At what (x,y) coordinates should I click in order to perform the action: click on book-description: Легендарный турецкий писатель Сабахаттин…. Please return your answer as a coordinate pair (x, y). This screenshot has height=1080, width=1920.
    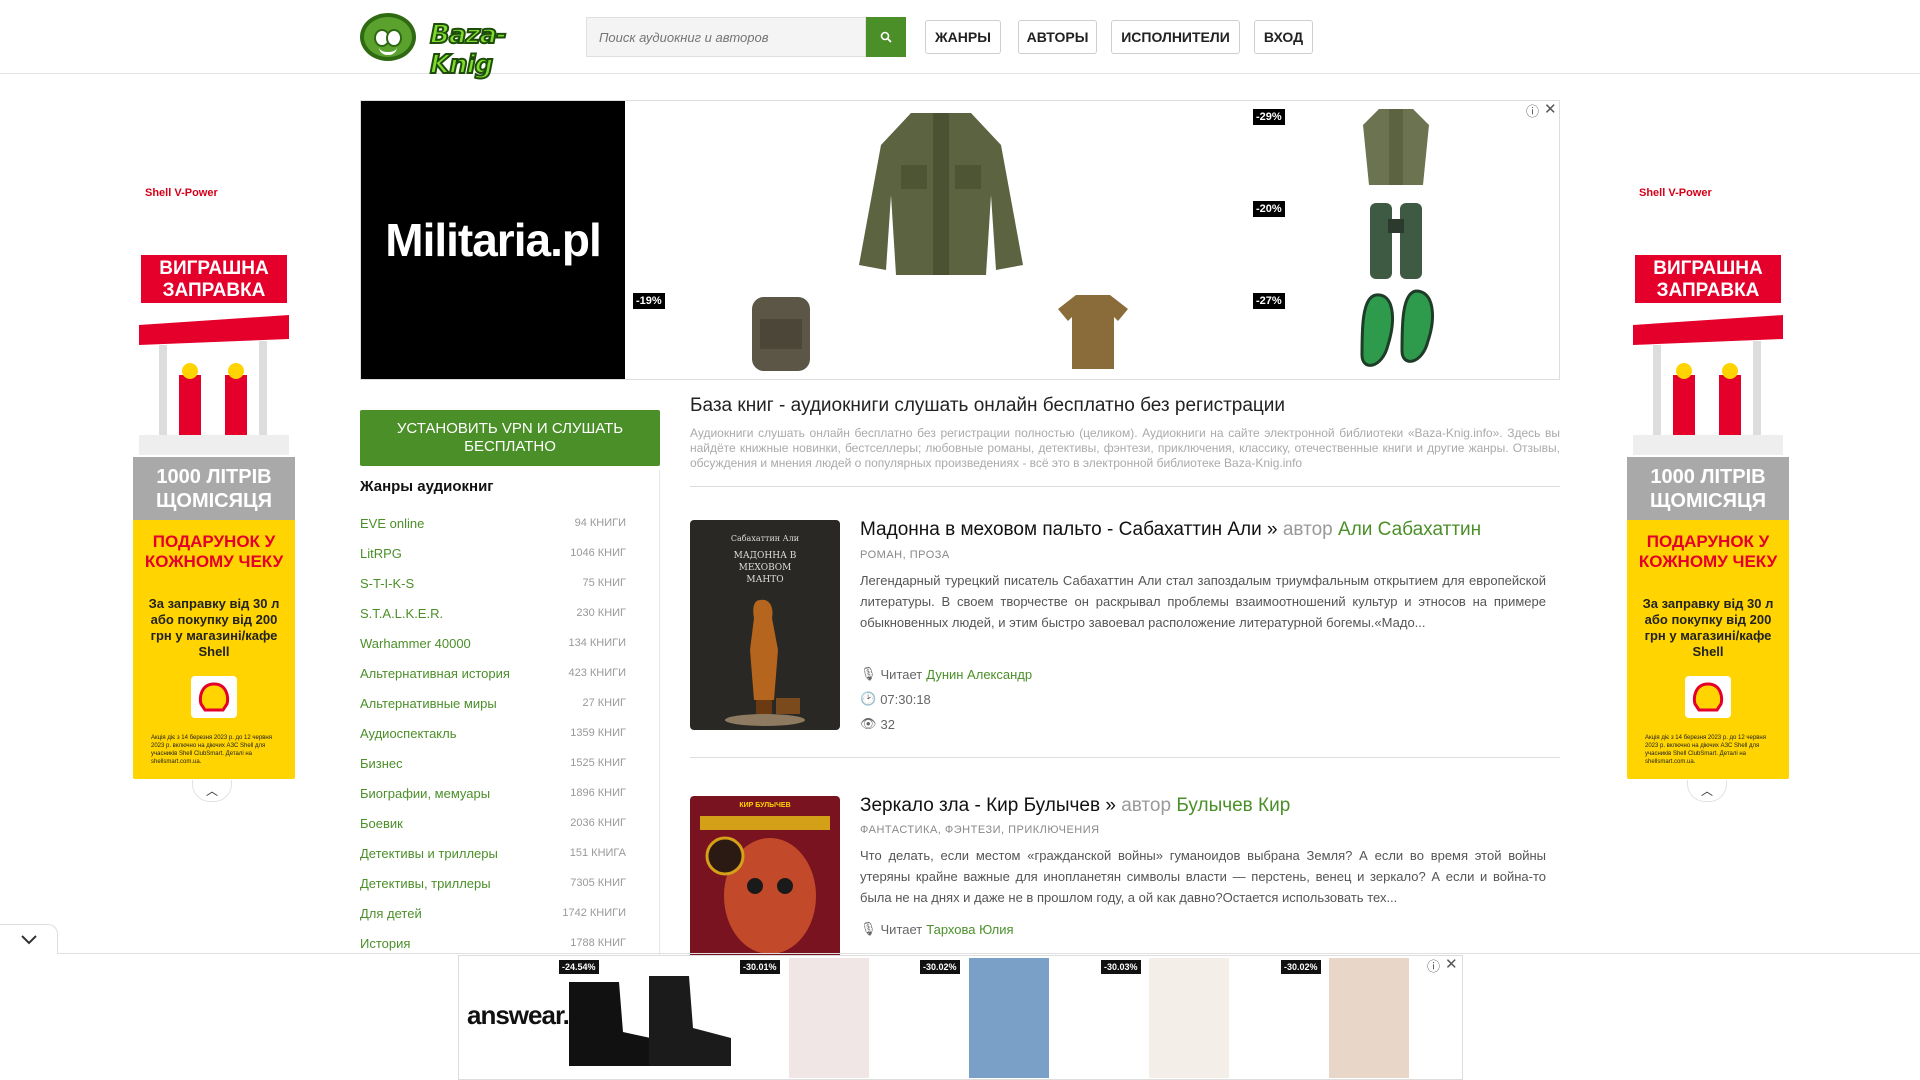
    Looking at the image, I should click on (1203, 601).